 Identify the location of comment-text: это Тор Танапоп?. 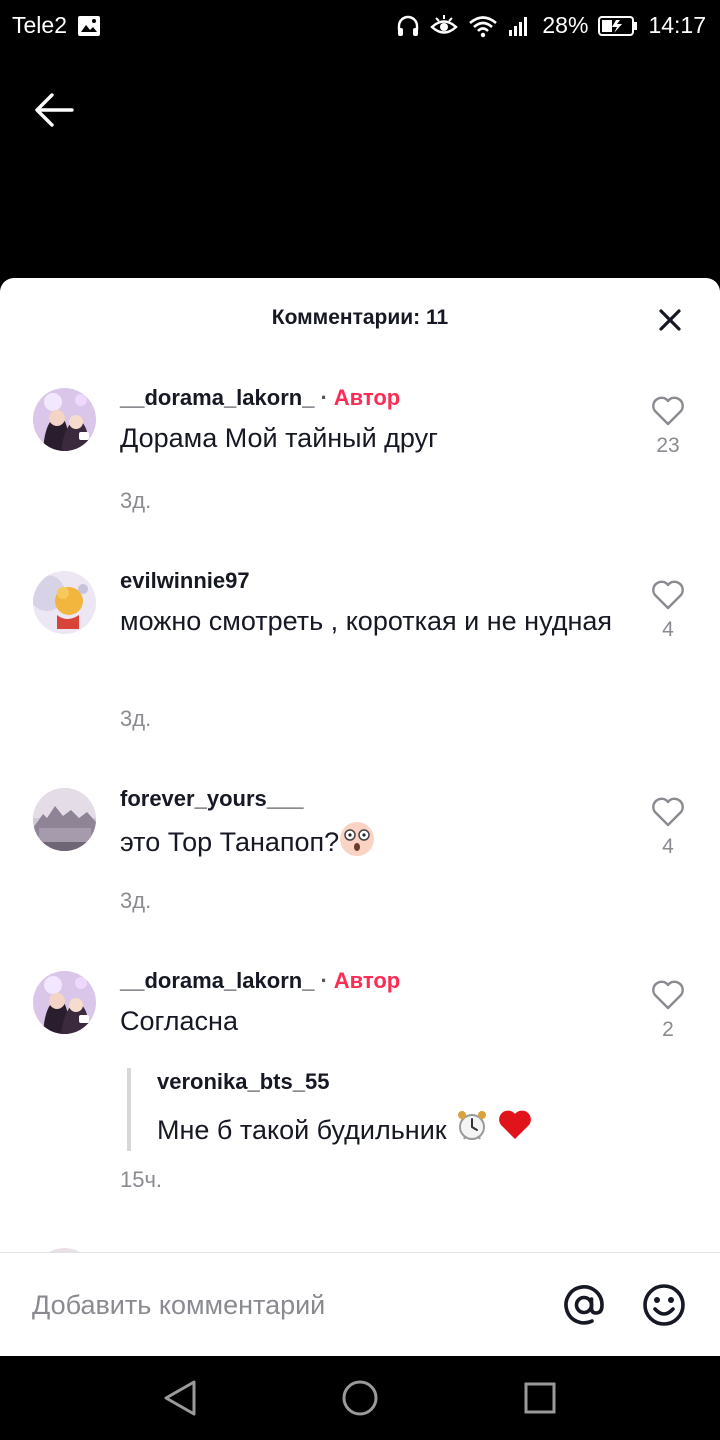
(375, 844).